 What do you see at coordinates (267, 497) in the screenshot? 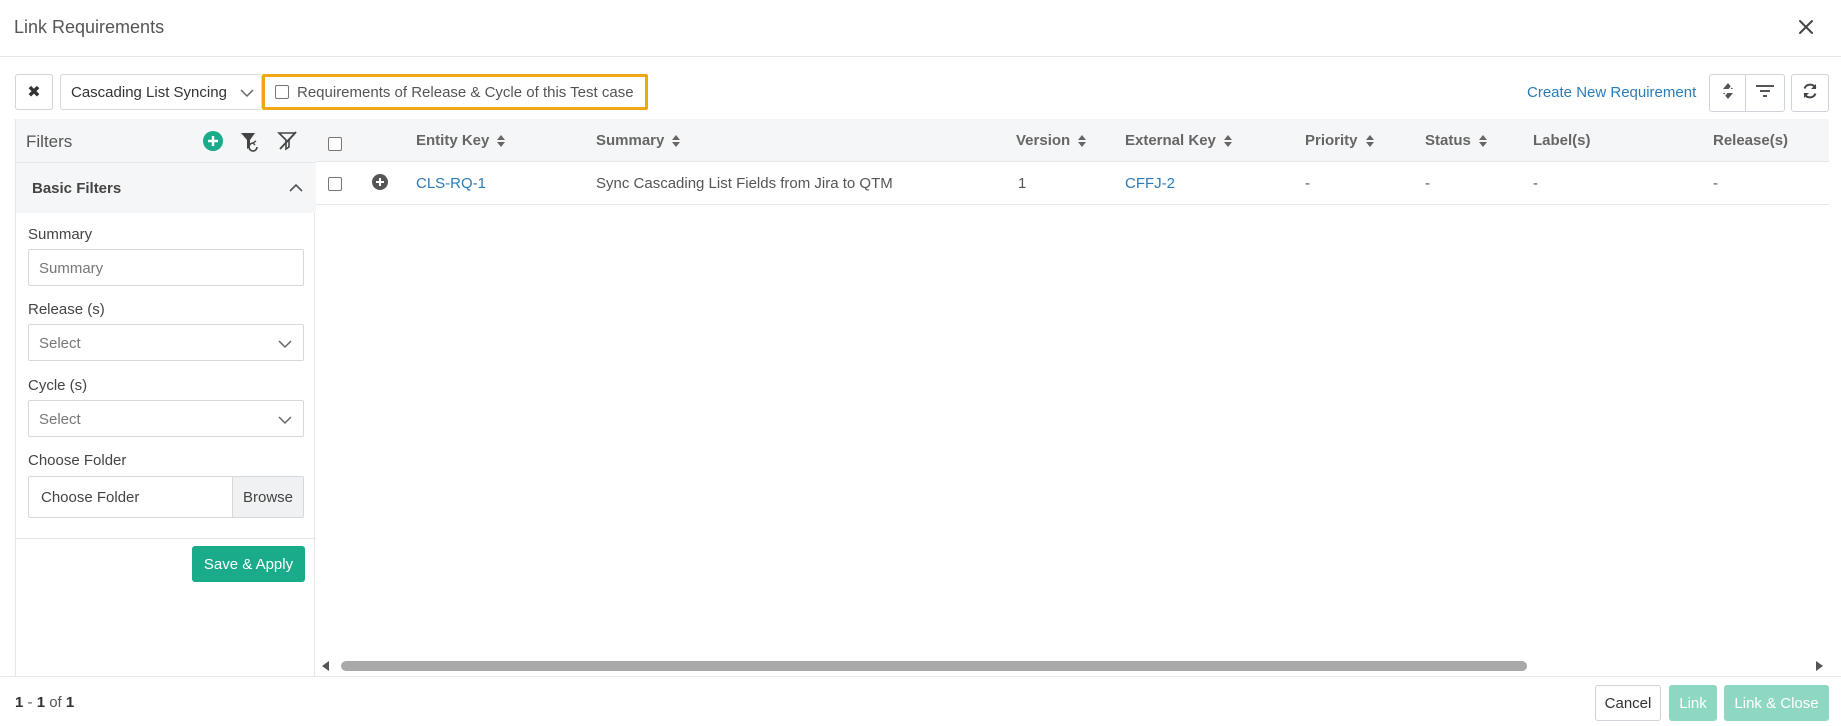
I see `browse-button: Browse` at bounding box center [267, 497].